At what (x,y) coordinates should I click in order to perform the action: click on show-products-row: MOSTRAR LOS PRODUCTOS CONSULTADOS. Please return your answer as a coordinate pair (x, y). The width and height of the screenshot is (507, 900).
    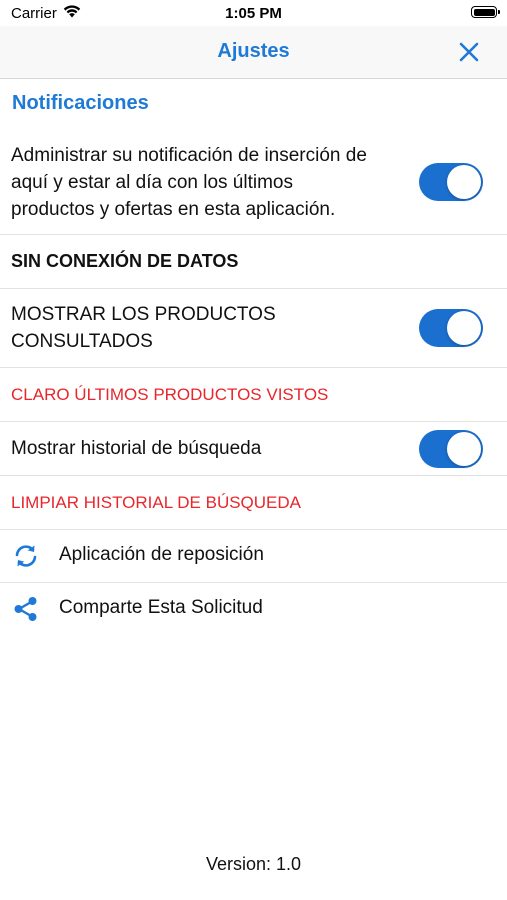
    Looking at the image, I should click on (253, 328).